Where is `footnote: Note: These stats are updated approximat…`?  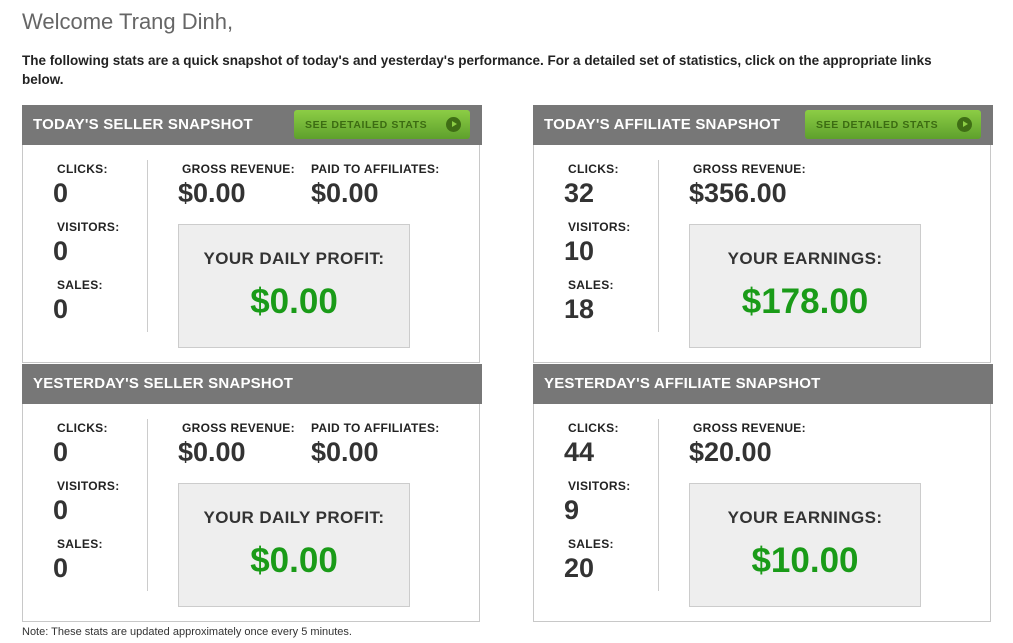
footnote: Note: These stats are updated approximat… is located at coordinates (187, 632).